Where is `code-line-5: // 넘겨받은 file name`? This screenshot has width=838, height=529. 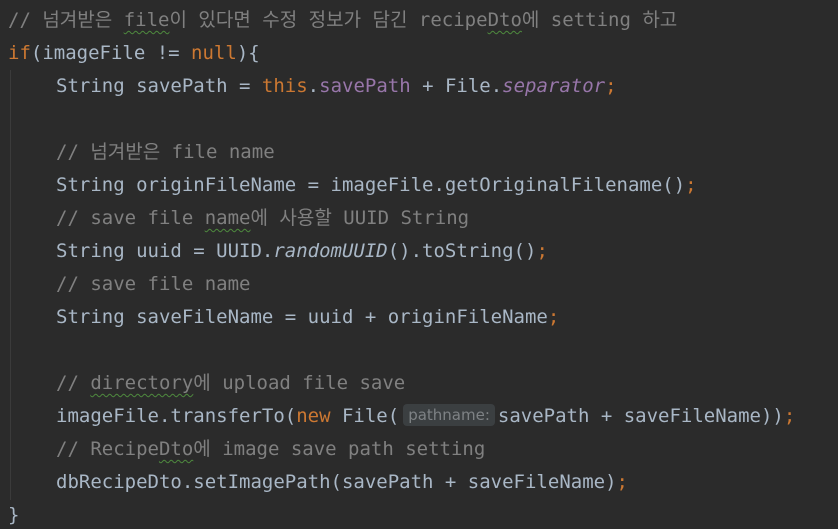 code-line-5: // 넘겨받은 file name is located at coordinates (165, 152).